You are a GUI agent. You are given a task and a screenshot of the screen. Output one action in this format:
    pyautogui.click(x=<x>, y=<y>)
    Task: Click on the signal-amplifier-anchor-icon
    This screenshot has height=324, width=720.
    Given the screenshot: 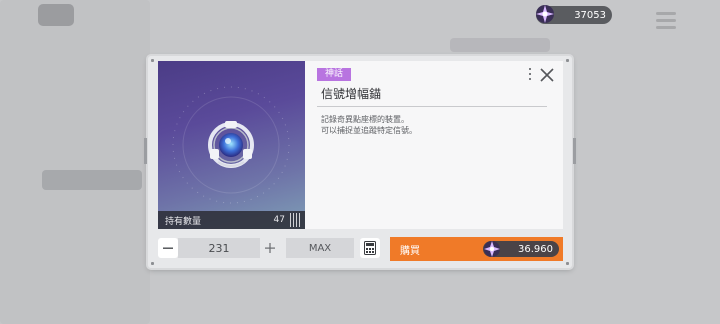 What is the action you would take?
    pyautogui.click(x=231, y=145)
    